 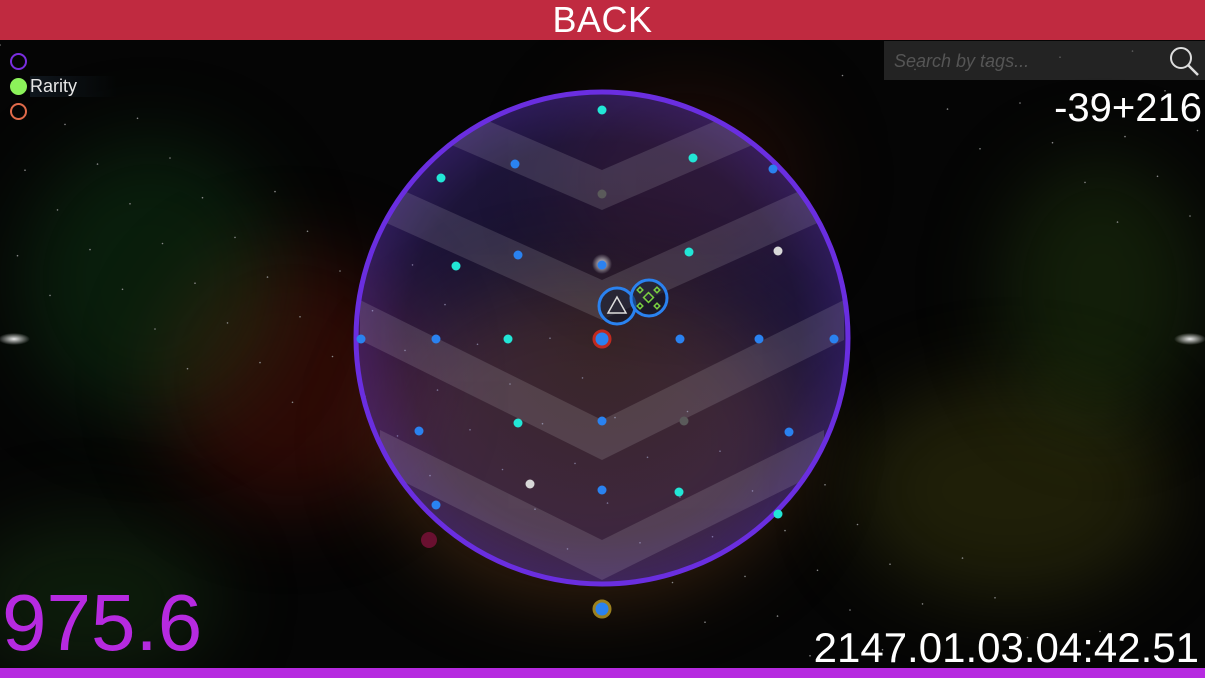 I want to click on star-node-selected, so click(x=602, y=339).